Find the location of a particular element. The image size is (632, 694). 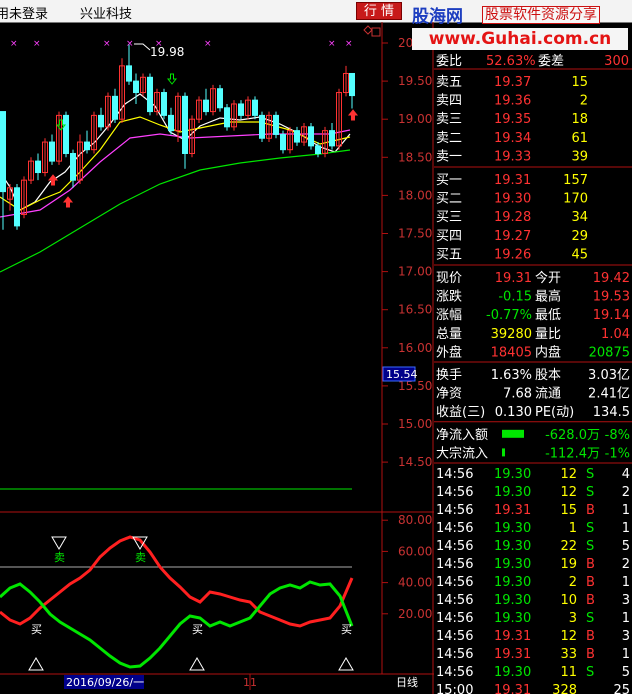

book-volume: 15 is located at coordinates (579, 82).